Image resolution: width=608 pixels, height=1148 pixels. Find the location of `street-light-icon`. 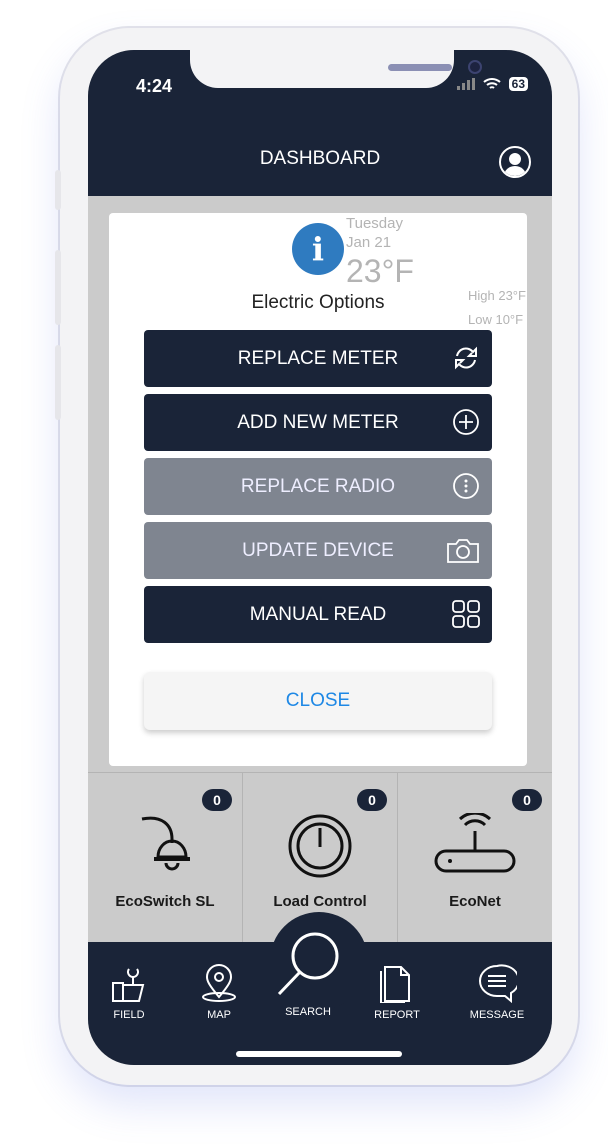

street-light-icon is located at coordinates (165, 843).